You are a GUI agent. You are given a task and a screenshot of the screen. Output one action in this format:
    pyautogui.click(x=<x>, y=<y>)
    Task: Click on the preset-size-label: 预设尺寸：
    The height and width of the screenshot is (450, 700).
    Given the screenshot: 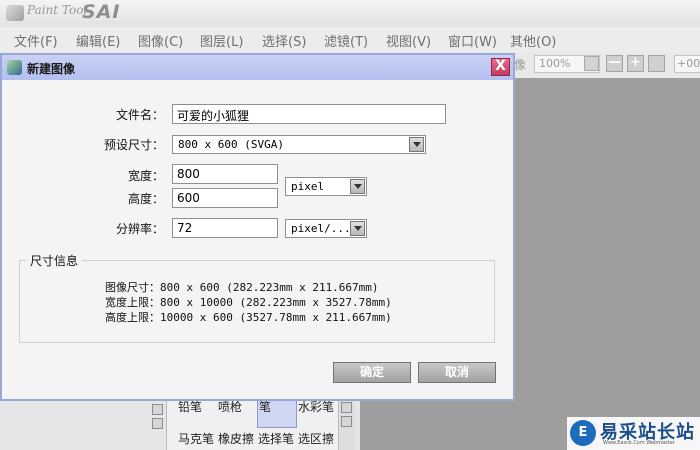 What is the action you would take?
    pyautogui.click(x=133, y=145)
    